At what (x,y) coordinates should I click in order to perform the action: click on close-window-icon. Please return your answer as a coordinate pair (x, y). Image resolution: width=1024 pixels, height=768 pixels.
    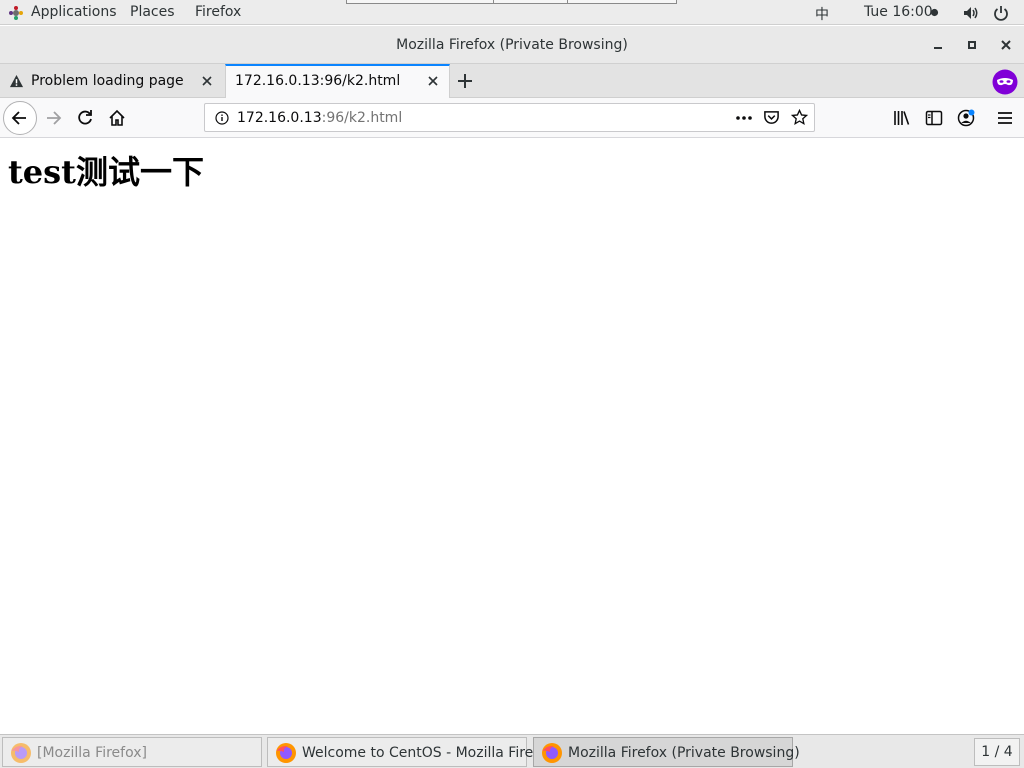
    Looking at the image, I should click on (1006, 45).